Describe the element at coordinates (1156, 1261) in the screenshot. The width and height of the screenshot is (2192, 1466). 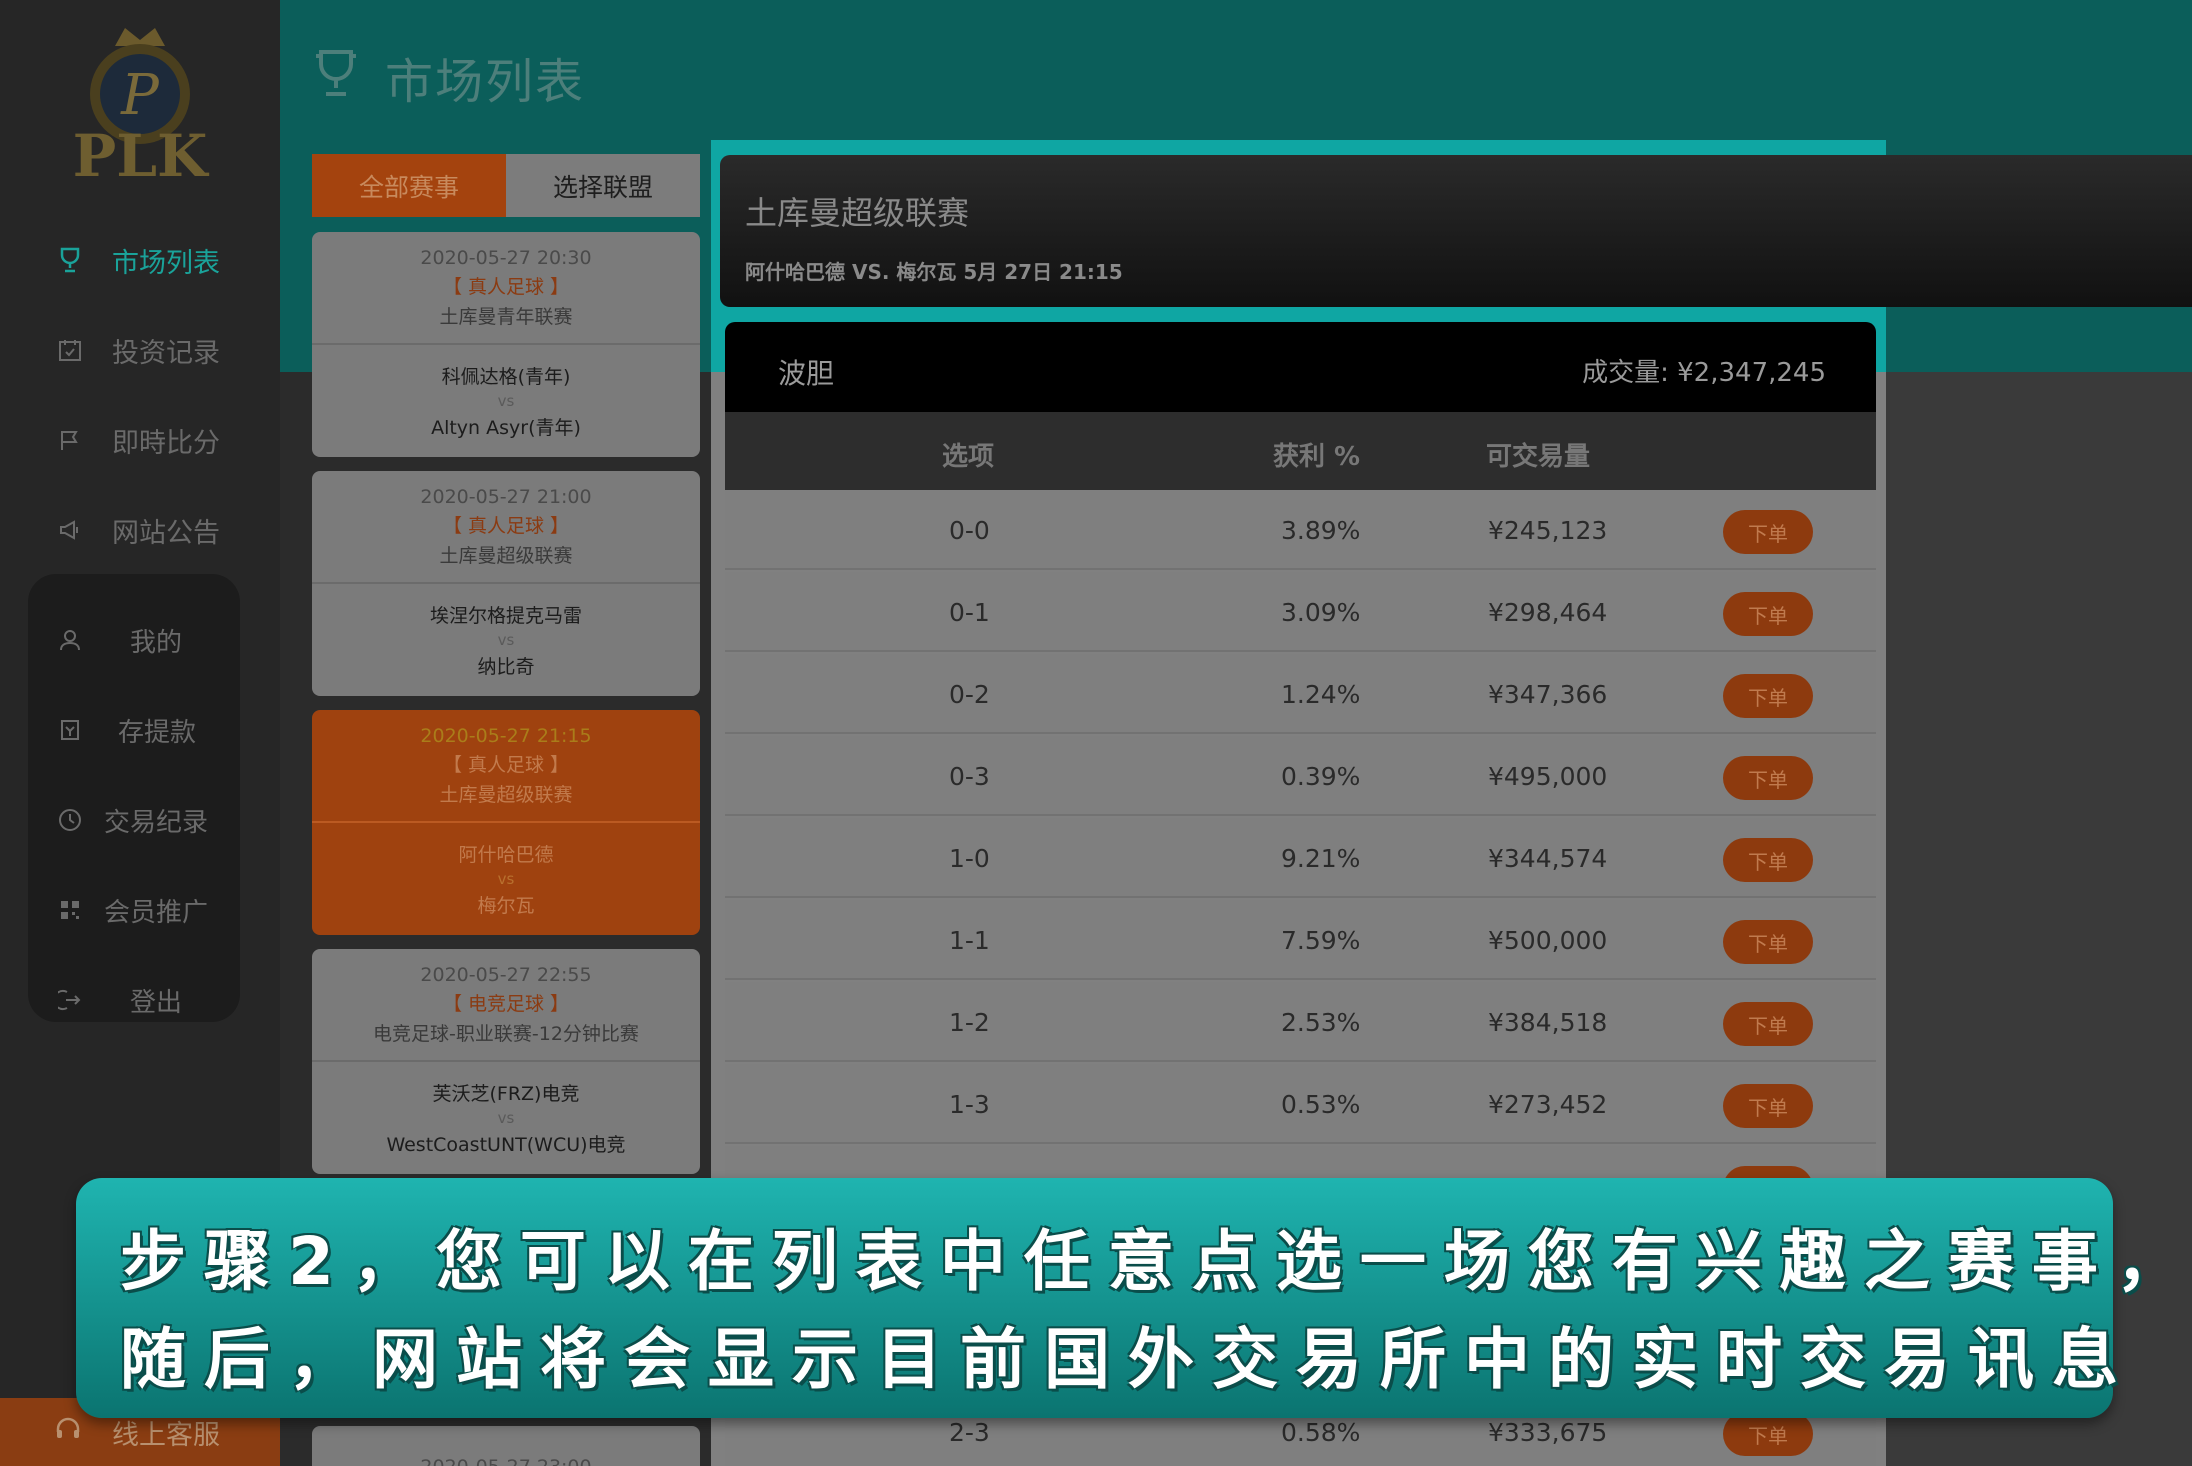
I see `banner-line-1: 步骤2，您可以在列表中任意点选一场您有兴趣之赛事，` at that location.